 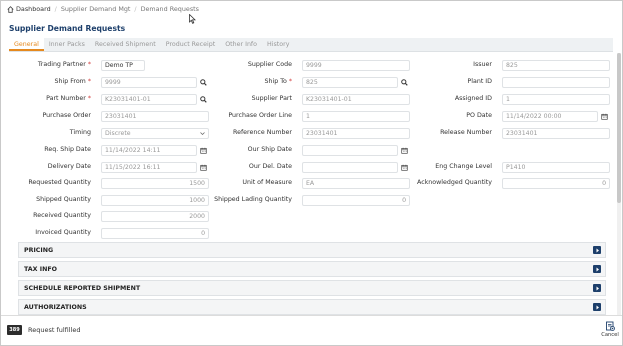 I want to click on status-code-badge: 389, so click(x=14, y=330).